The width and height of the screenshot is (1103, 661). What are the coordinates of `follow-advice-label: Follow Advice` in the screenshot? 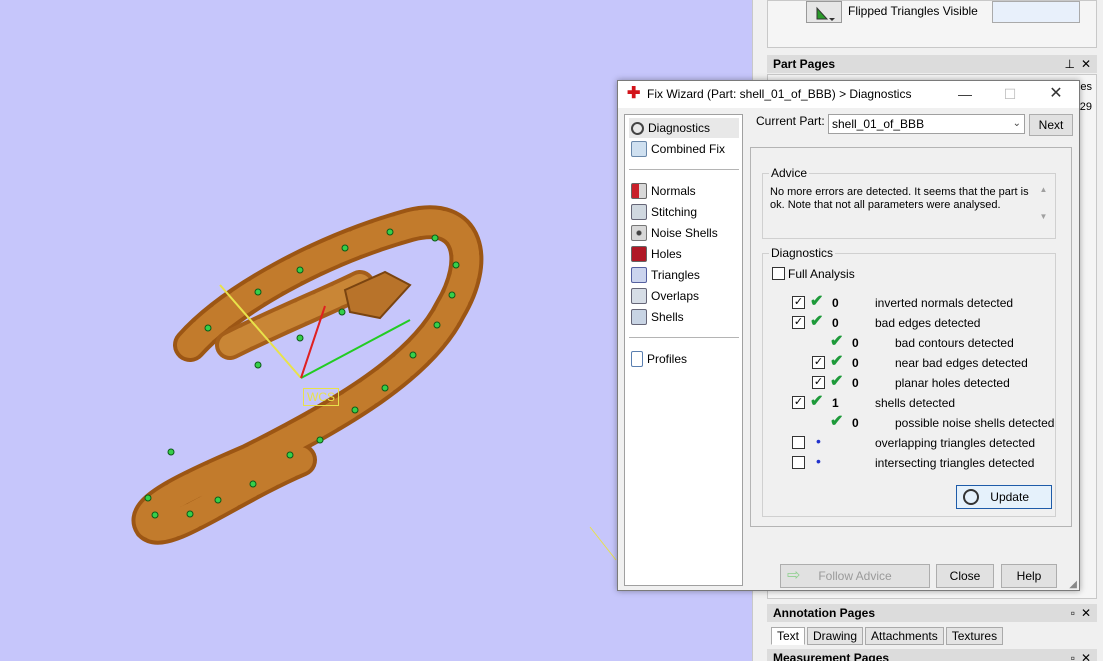 It's located at (855, 576).